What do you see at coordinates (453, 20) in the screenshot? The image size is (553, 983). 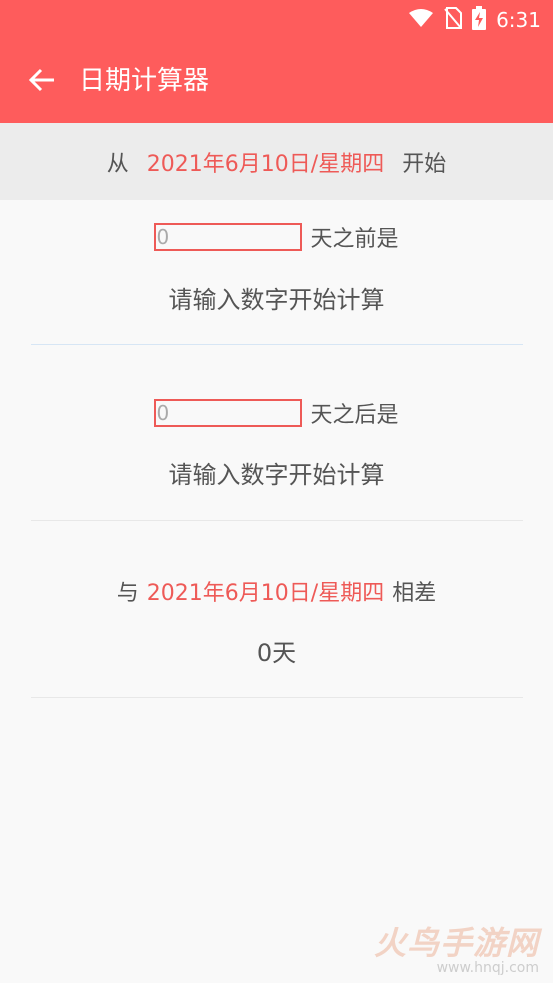 I see `no-sim-icon` at bounding box center [453, 20].